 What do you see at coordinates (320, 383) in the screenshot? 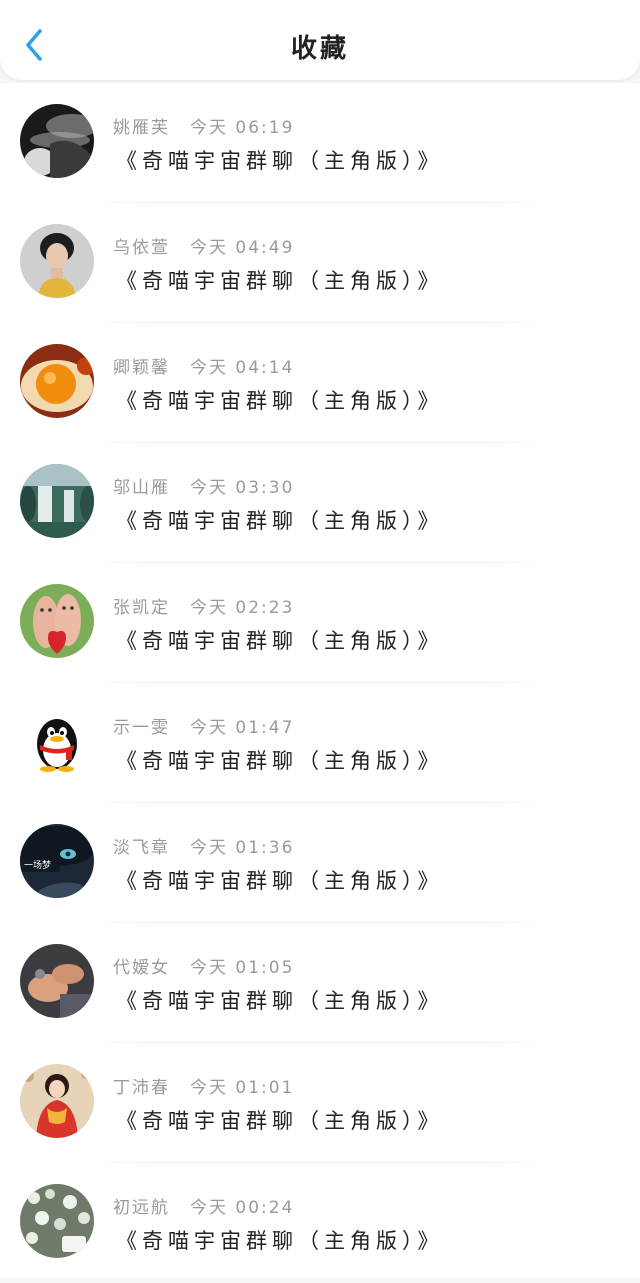
I see `list-item: 卿颖馨 今天 04:14 《奇喵宇宙群聊（主角版）》` at bounding box center [320, 383].